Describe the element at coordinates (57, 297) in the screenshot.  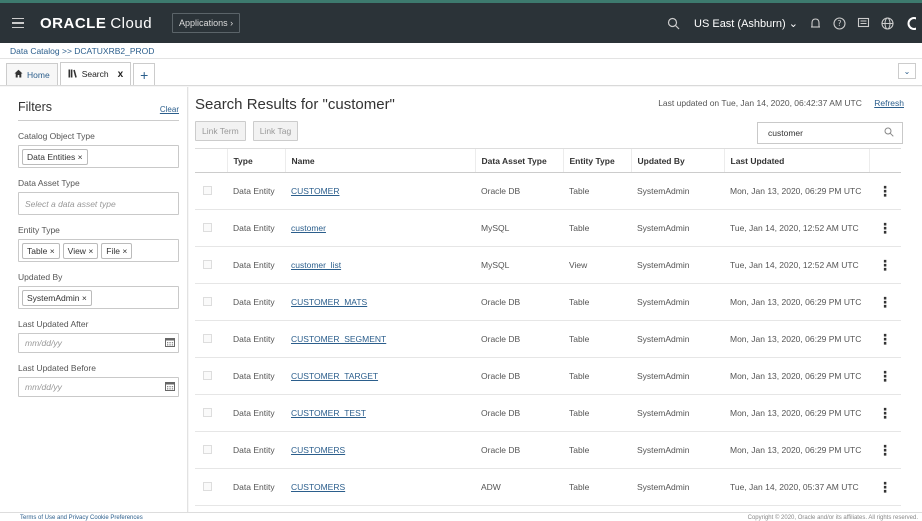
I see `filter-chip: SystemAdmin ×` at that location.